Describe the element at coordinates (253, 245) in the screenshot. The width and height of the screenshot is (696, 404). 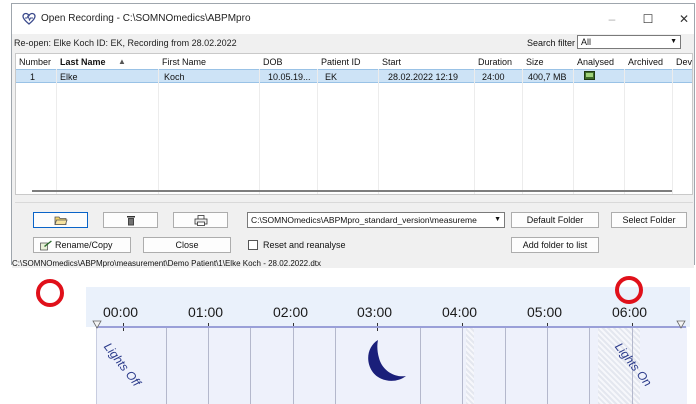
I see `reset-reanalyse-checkbox` at that location.